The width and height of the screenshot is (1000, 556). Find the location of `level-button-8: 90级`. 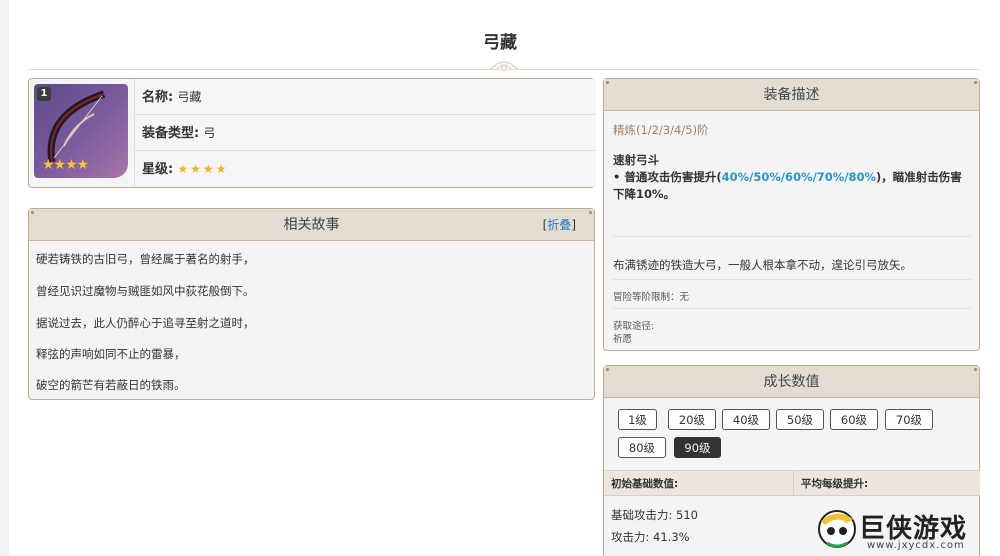

level-button-8: 90级 is located at coordinates (697, 447).